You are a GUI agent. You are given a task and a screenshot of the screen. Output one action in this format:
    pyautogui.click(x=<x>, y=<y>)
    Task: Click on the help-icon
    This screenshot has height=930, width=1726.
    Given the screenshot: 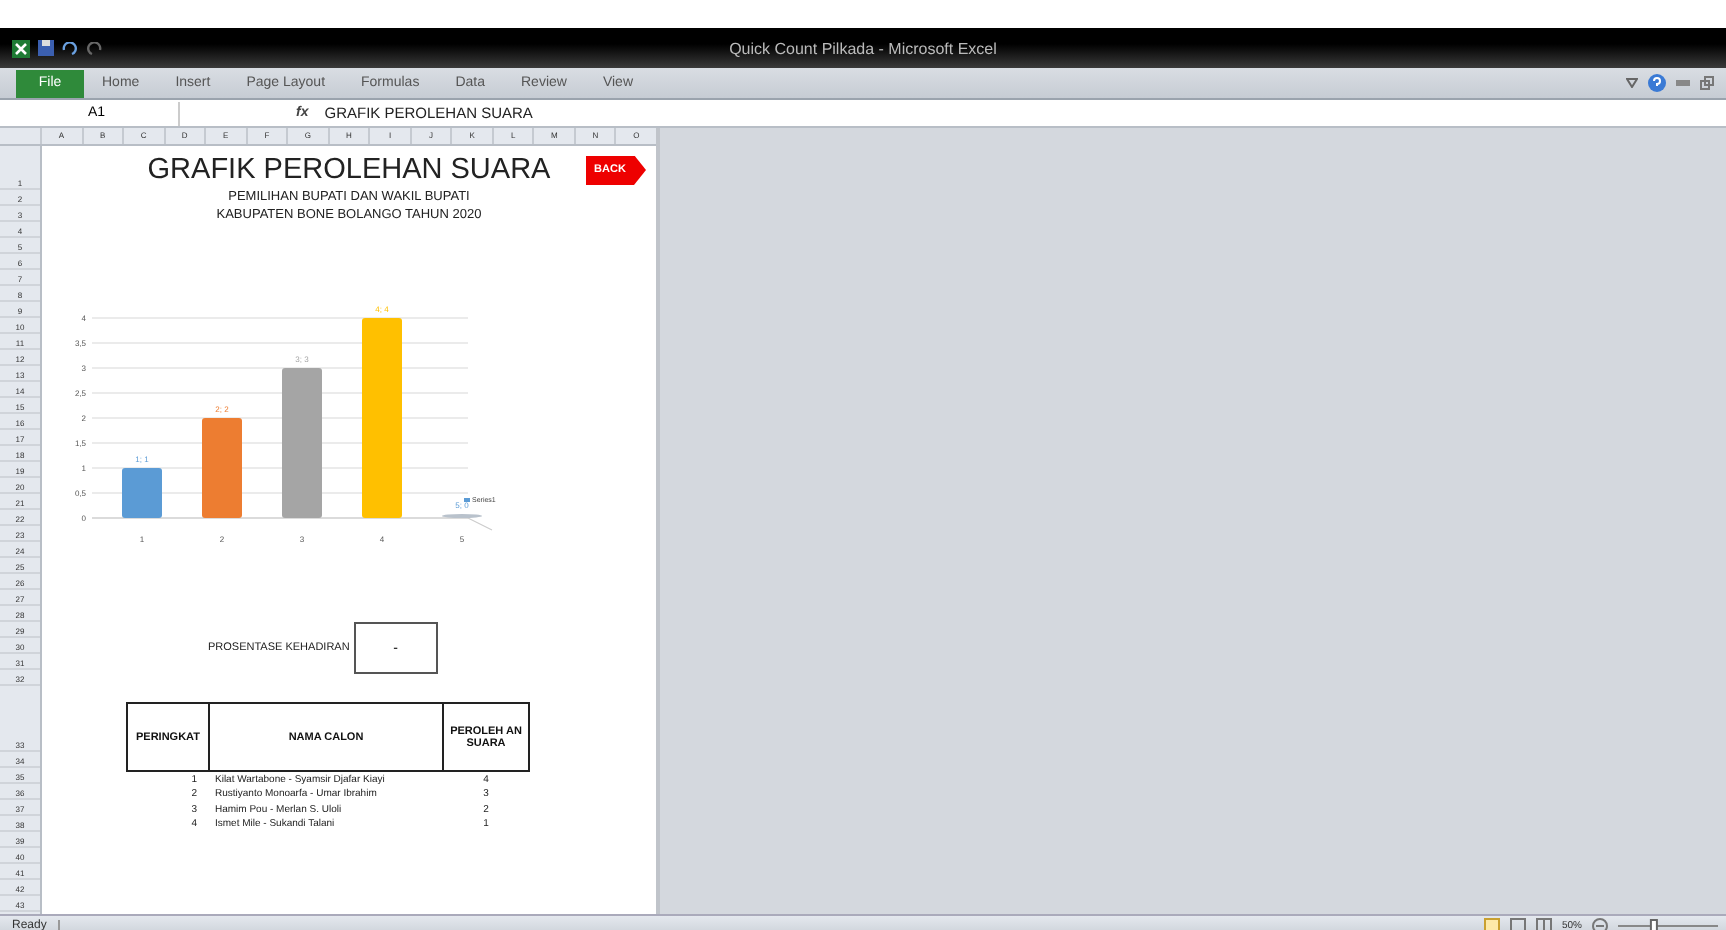 What is the action you would take?
    pyautogui.click(x=1657, y=83)
    